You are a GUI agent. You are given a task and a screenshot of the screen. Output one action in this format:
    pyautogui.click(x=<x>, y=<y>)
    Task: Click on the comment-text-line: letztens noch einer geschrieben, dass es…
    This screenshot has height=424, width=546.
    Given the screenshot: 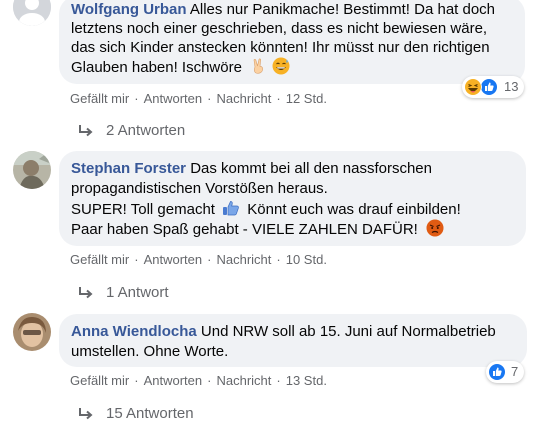 What is the action you would take?
    pyautogui.click(x=279, y=28)
    